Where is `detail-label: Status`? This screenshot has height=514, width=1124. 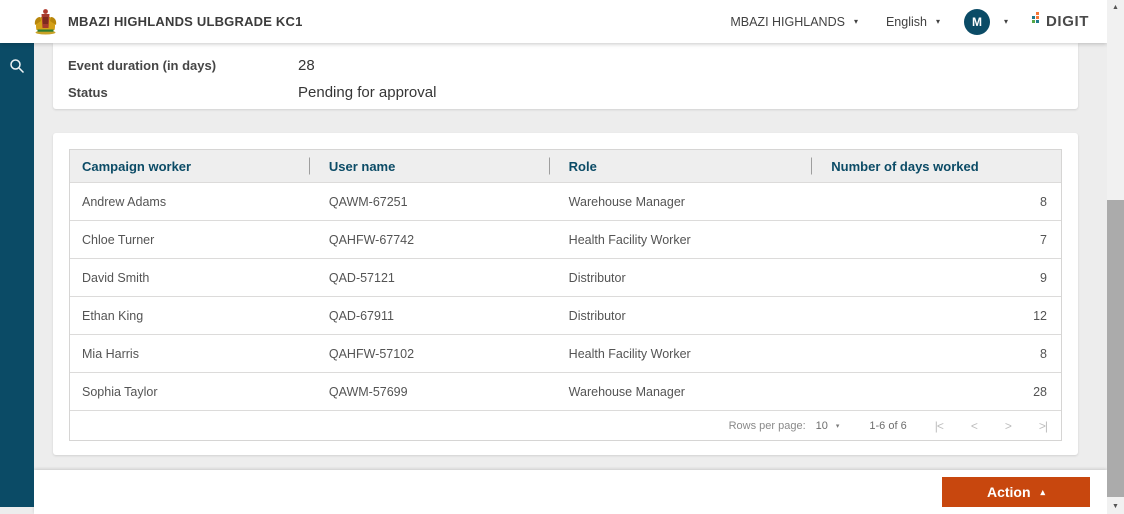 detail-label: Status is located at coordinates (88, 92).